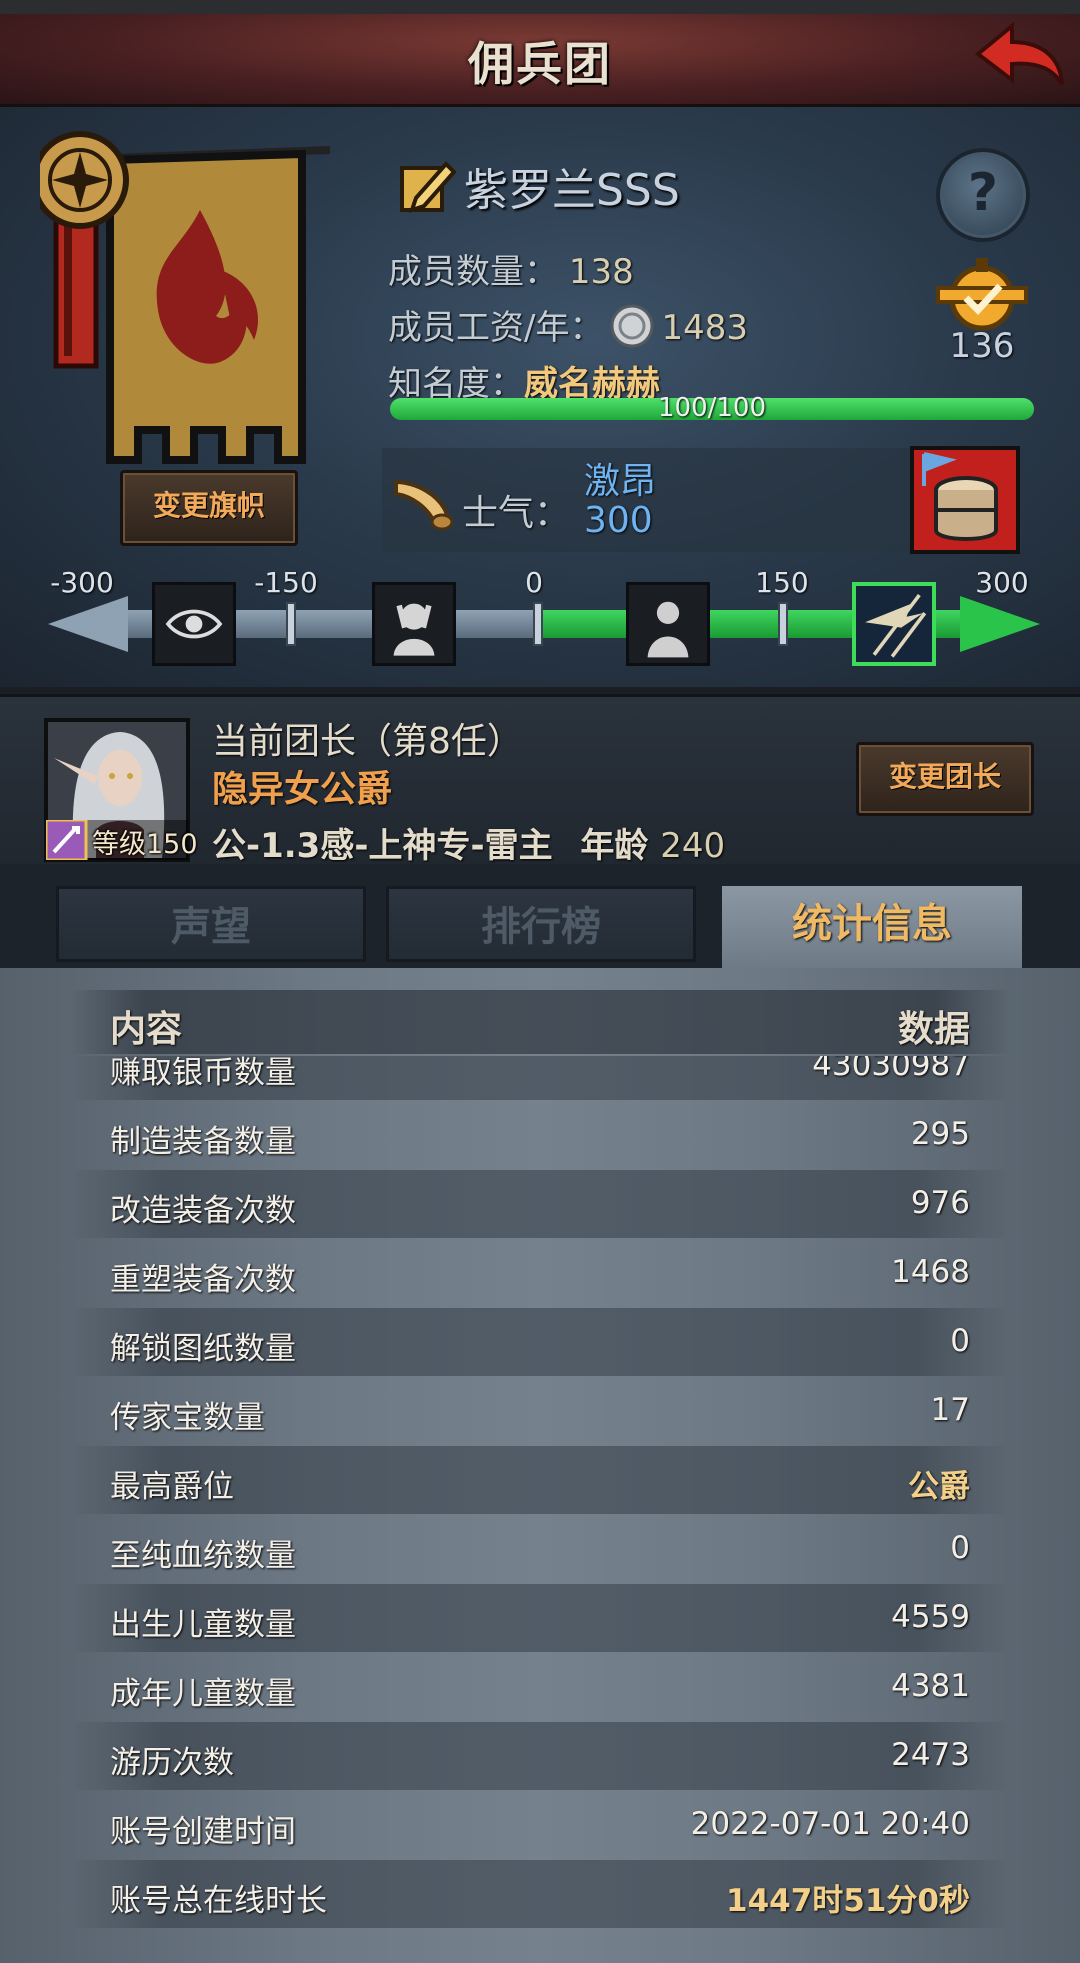 This screenshot has width=1080, height=1963. What do you see at coordinates (1002, 582) in the screenshot?
I see `tick-label-300: 300` at bounding box center [1002, 582].